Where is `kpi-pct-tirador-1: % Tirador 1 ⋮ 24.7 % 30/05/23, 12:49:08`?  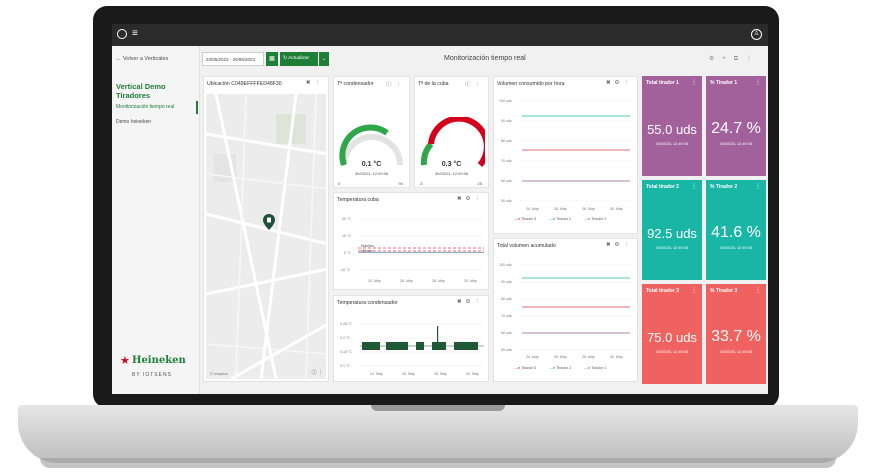
kpi-pct-tirador-1: % Tirador 1 ⋮ 24.7 % 30/05/23, 12:49:08 is located at coordinates (736, 126).